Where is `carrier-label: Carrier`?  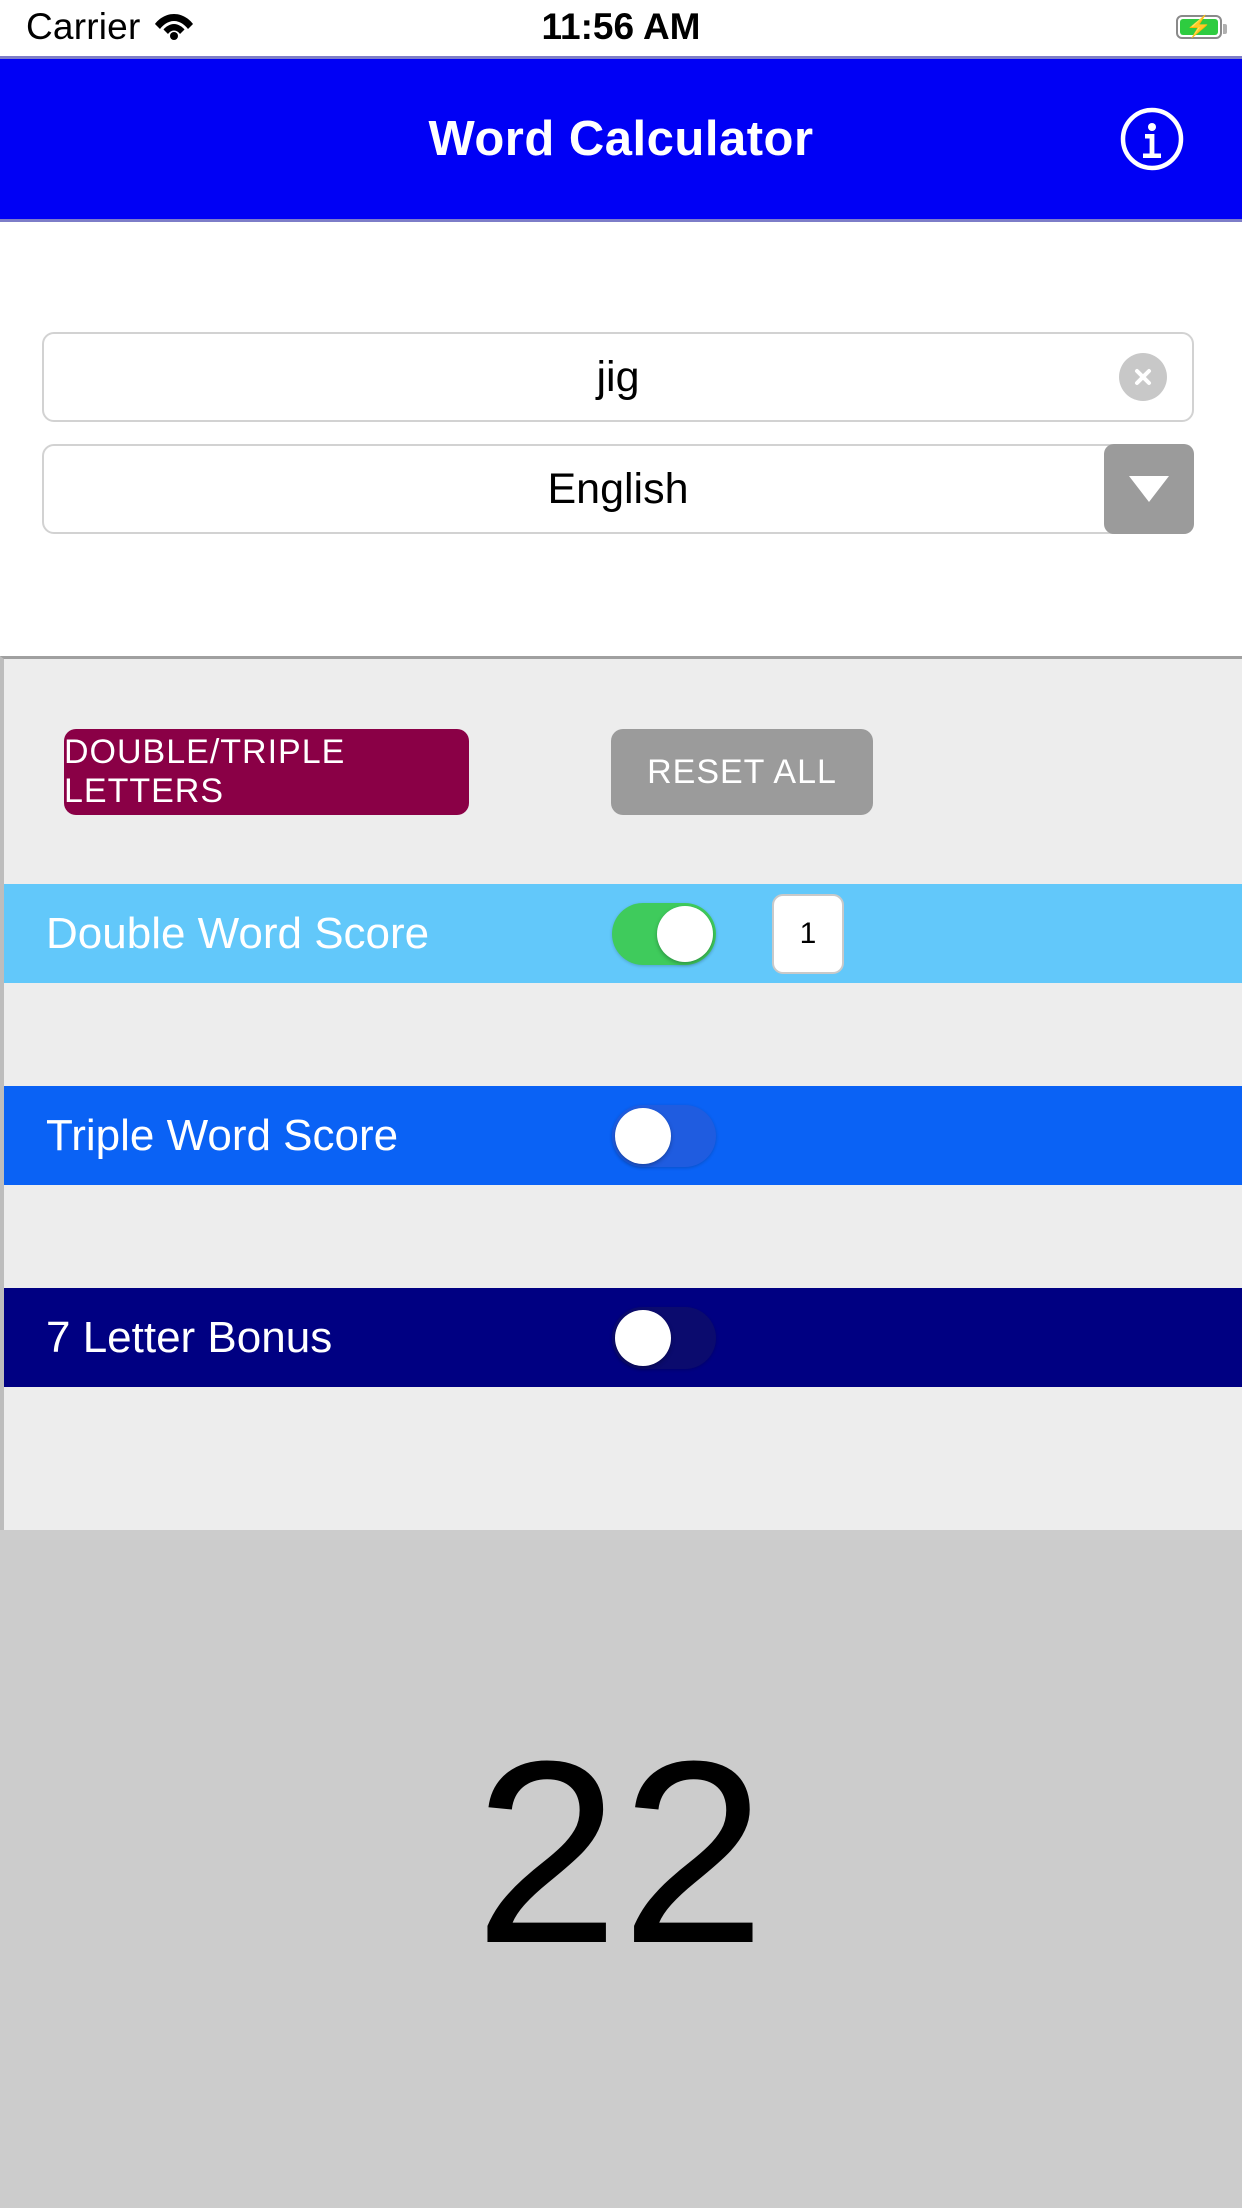
carrier-label: Carrier is located at coordinates (83, 26).